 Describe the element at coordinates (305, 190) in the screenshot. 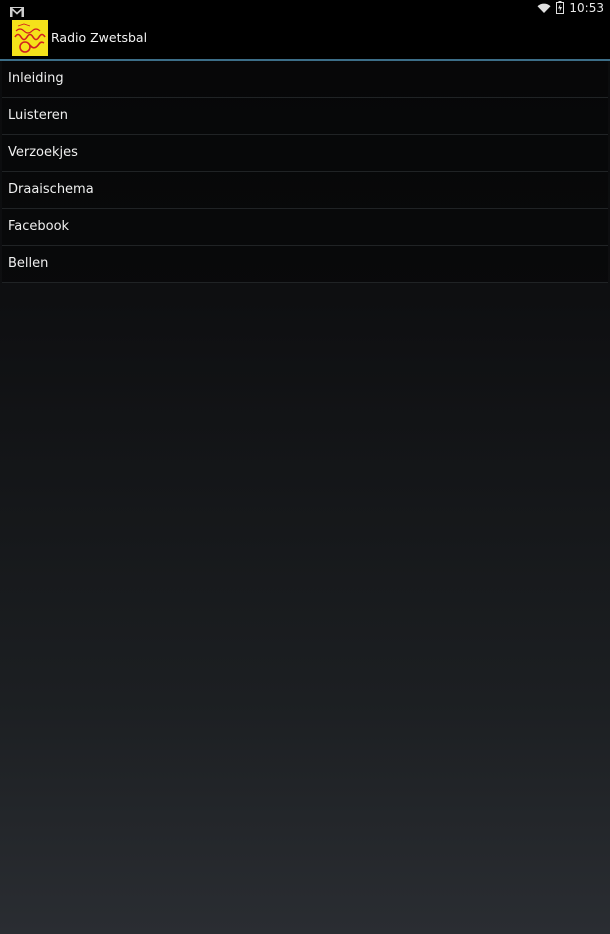

I see `menu-item-draaischema: Draaischema` at that location.